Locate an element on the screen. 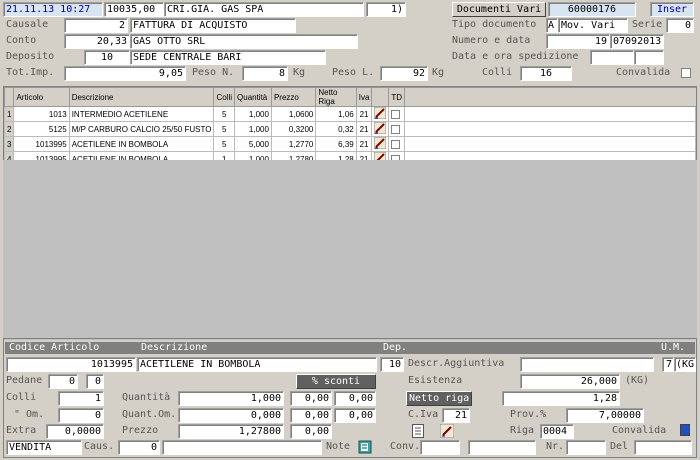 This screenshot has width=700, height=460. peso-l-field: 92 is located at coordinates (404, 73).